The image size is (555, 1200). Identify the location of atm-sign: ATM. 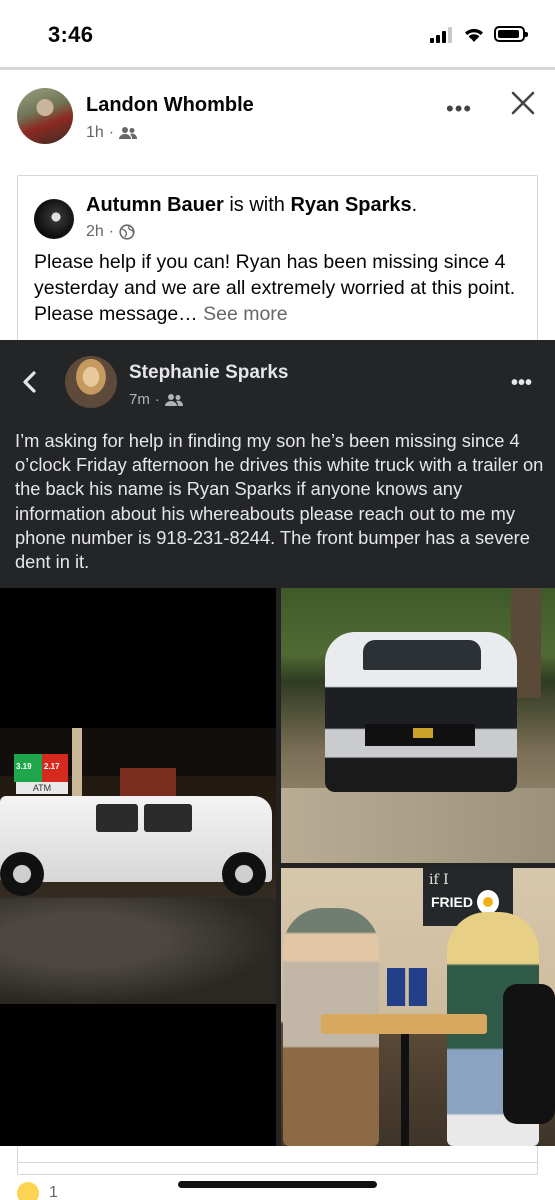
(42, 788).